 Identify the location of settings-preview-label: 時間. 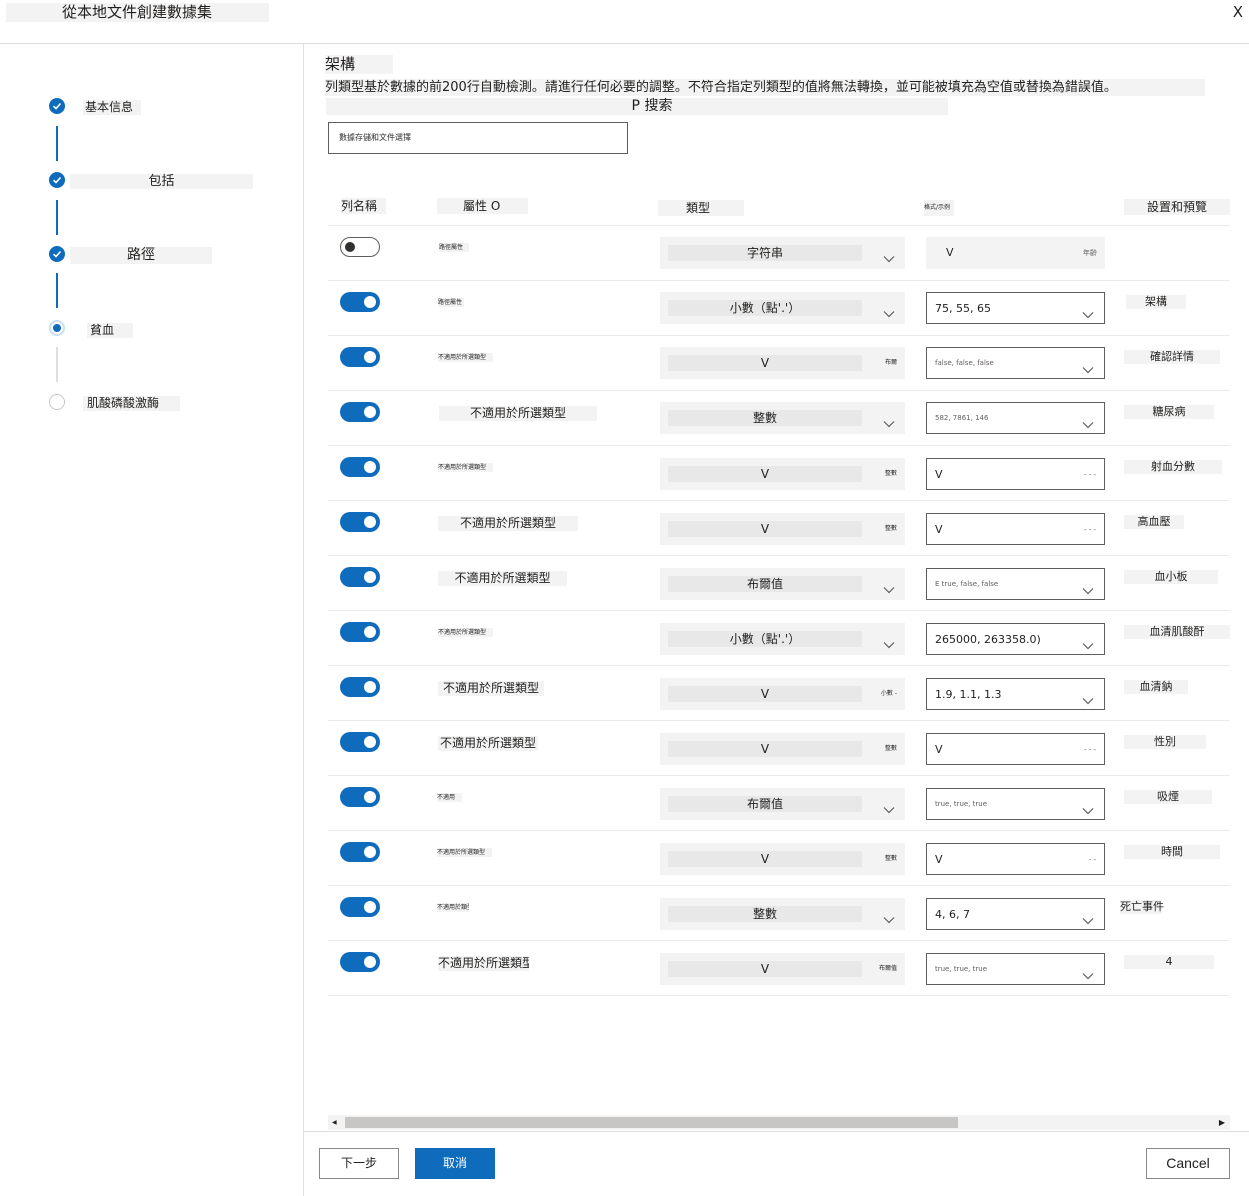
(1172, 852).